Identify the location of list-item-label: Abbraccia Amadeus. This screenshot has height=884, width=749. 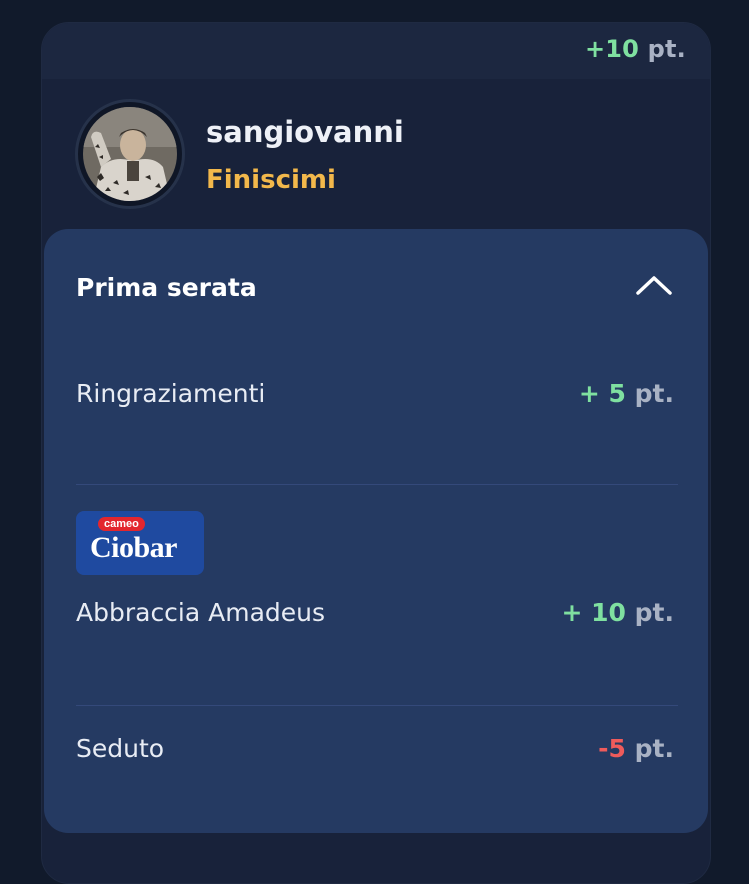
(201, 612).